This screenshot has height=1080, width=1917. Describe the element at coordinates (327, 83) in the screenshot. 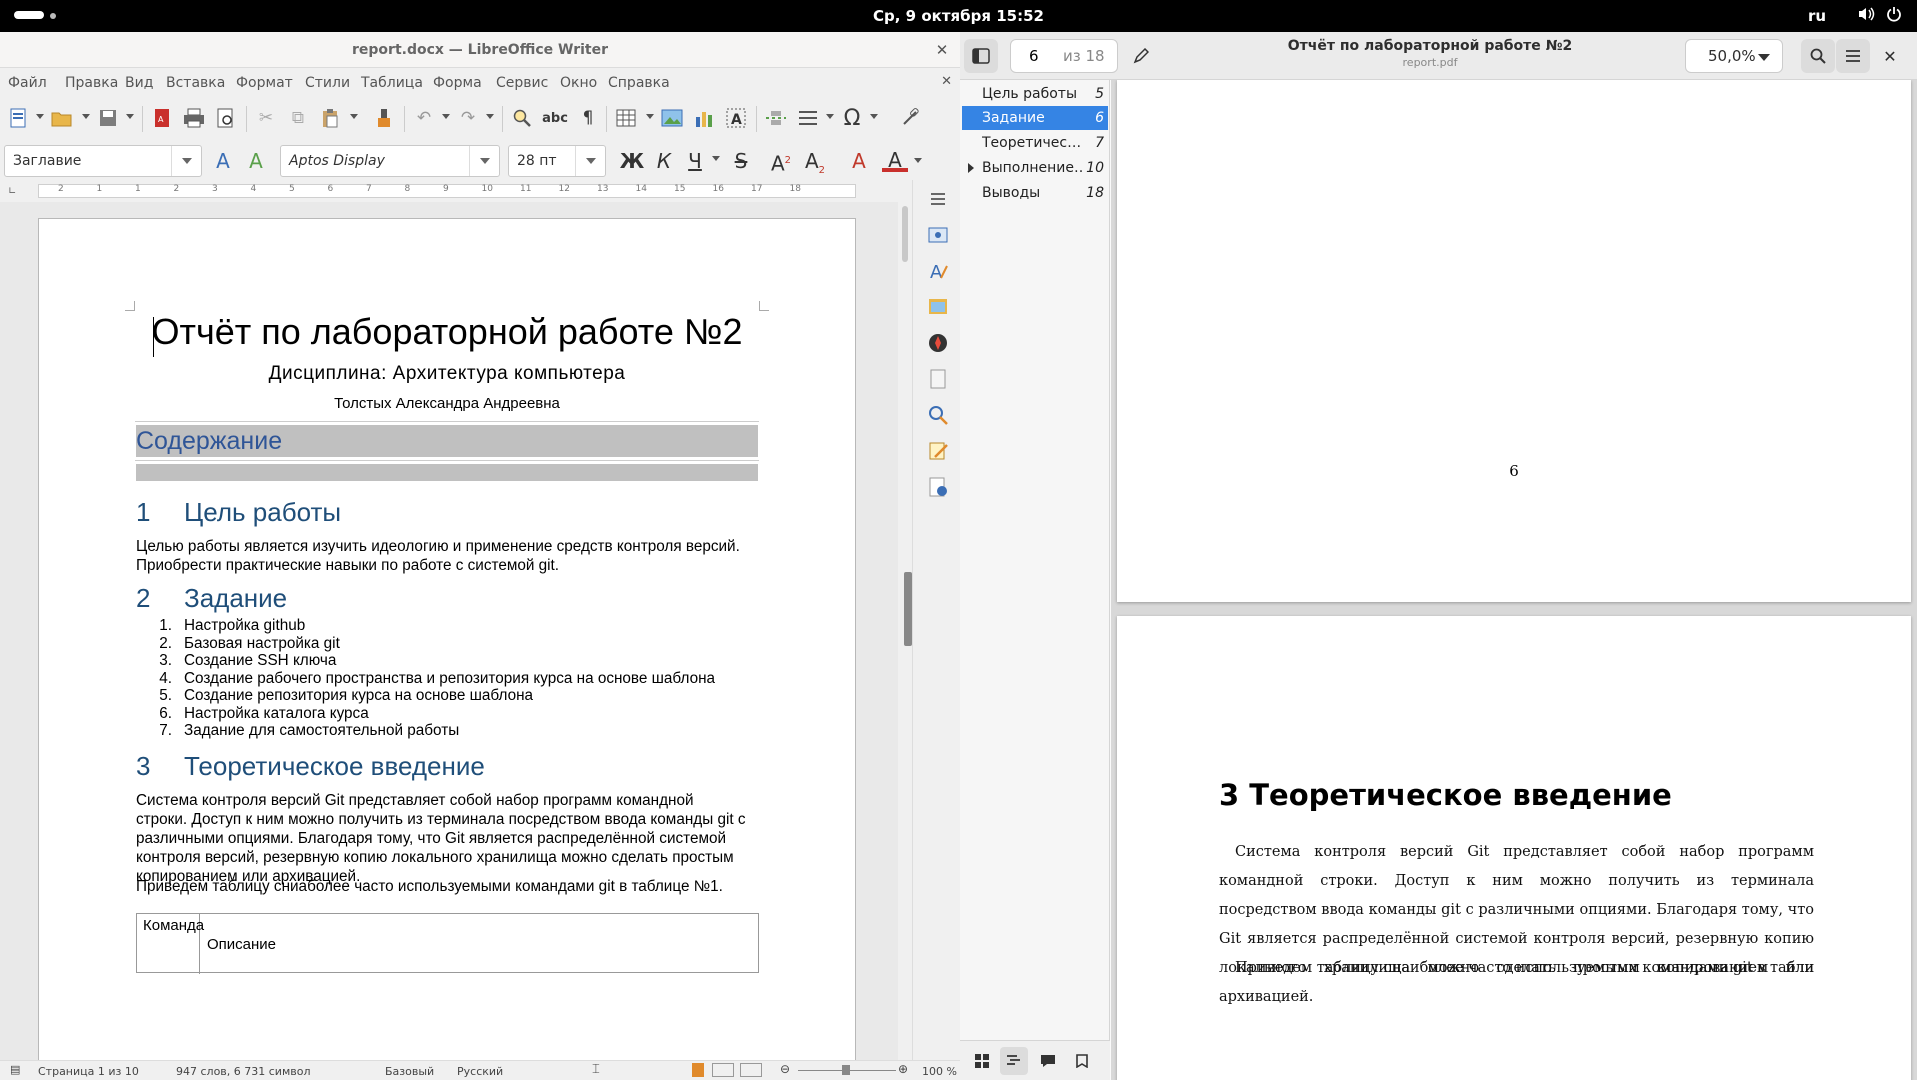

I see `menu-styles: Стили` at that location.